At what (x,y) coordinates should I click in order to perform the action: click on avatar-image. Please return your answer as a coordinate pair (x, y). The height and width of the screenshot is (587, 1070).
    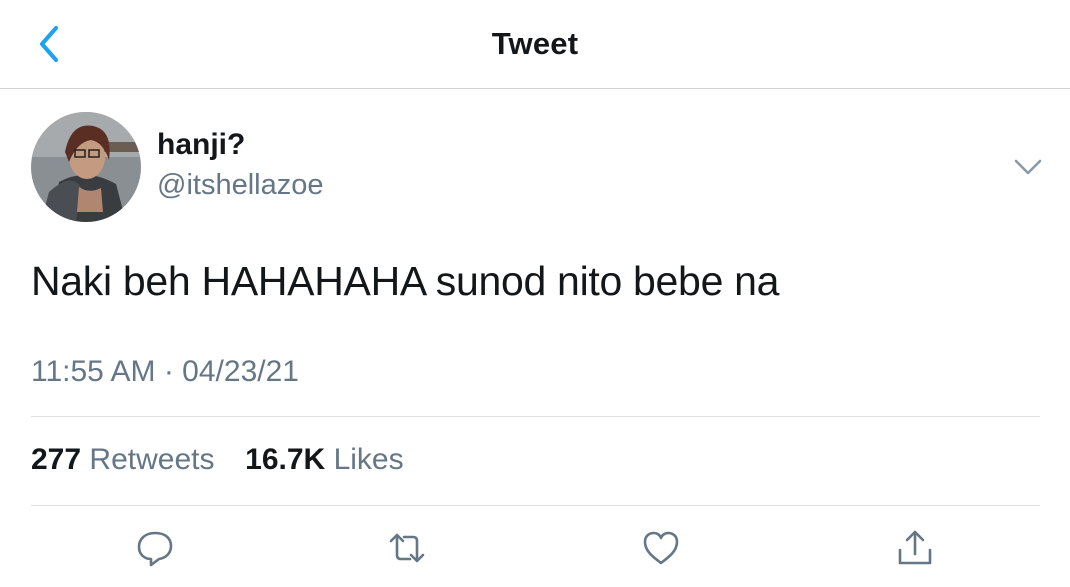
    Looking at the image, I should click on (86, 167).